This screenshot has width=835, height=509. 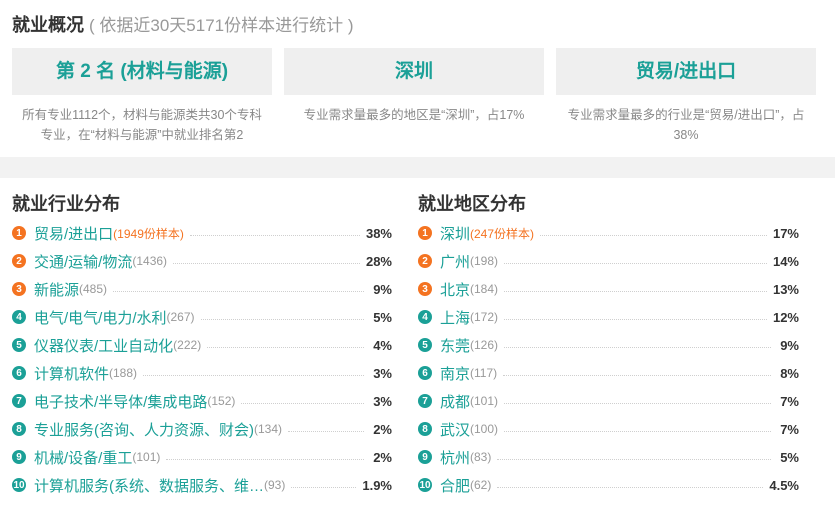 I want to click on rank-card-desc: 所有专业1112个，材料与能源类共30个专科专业，在“材料与能源”中就业排名第2, so click(x=142, y=125).